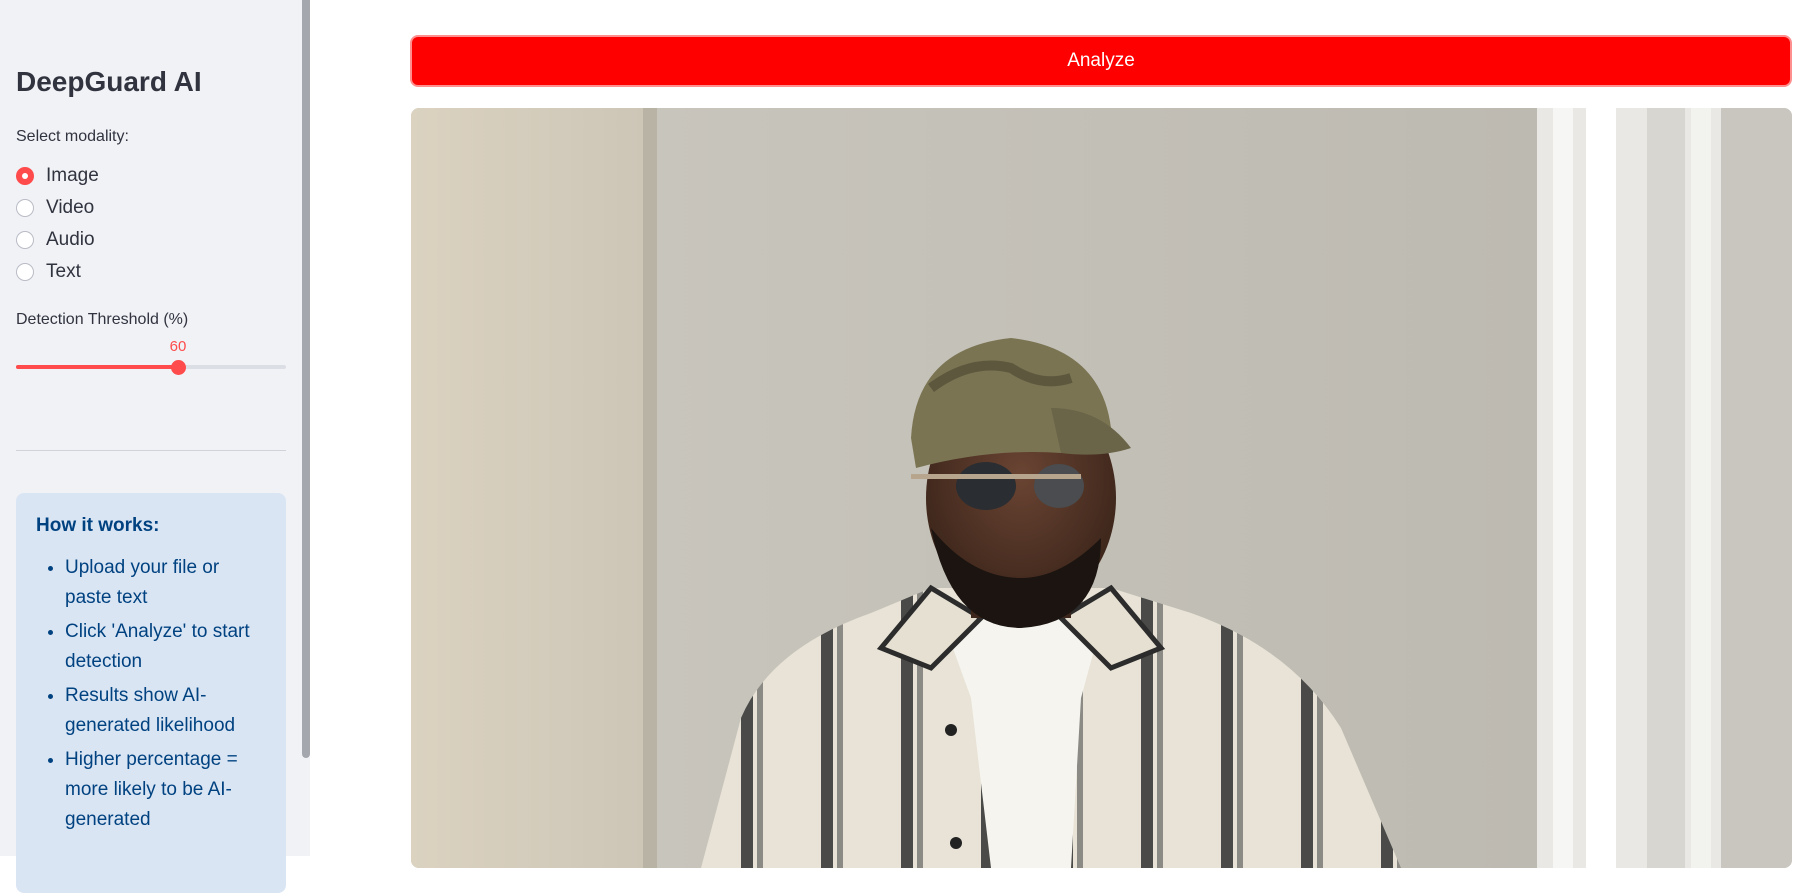 This screenshot has height=893, width=1798. Describe the element at coordinates (70, 239) in the screenshot. I see `radio-label-audio: Audio` at that location.